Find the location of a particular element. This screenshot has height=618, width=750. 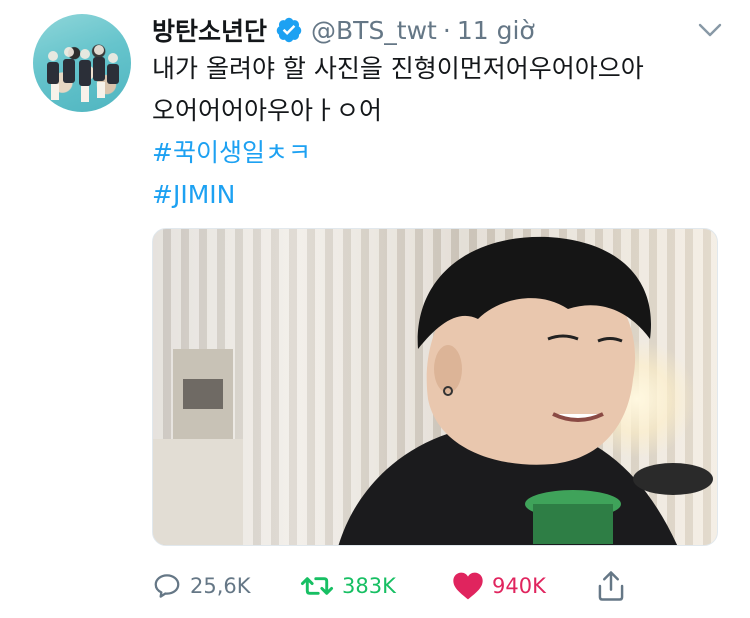

retweet-button: 383K is located at coordinates (348, 586).